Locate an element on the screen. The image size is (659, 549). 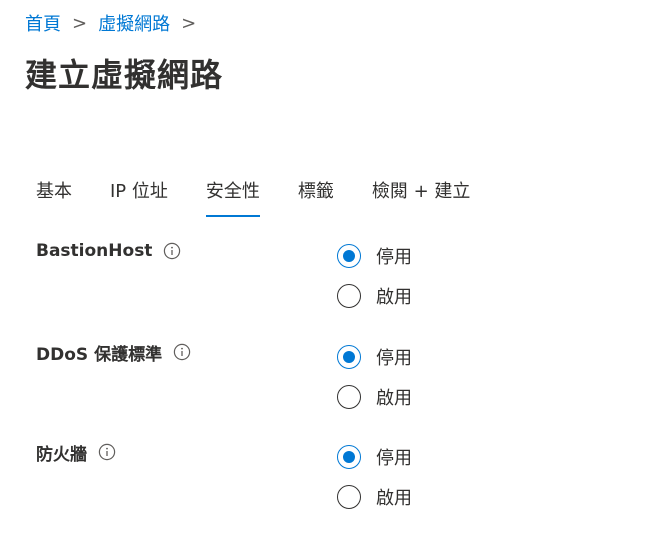
setting-firewall: 防火牆 停用 啟用 is located at coordinates (336, 477).